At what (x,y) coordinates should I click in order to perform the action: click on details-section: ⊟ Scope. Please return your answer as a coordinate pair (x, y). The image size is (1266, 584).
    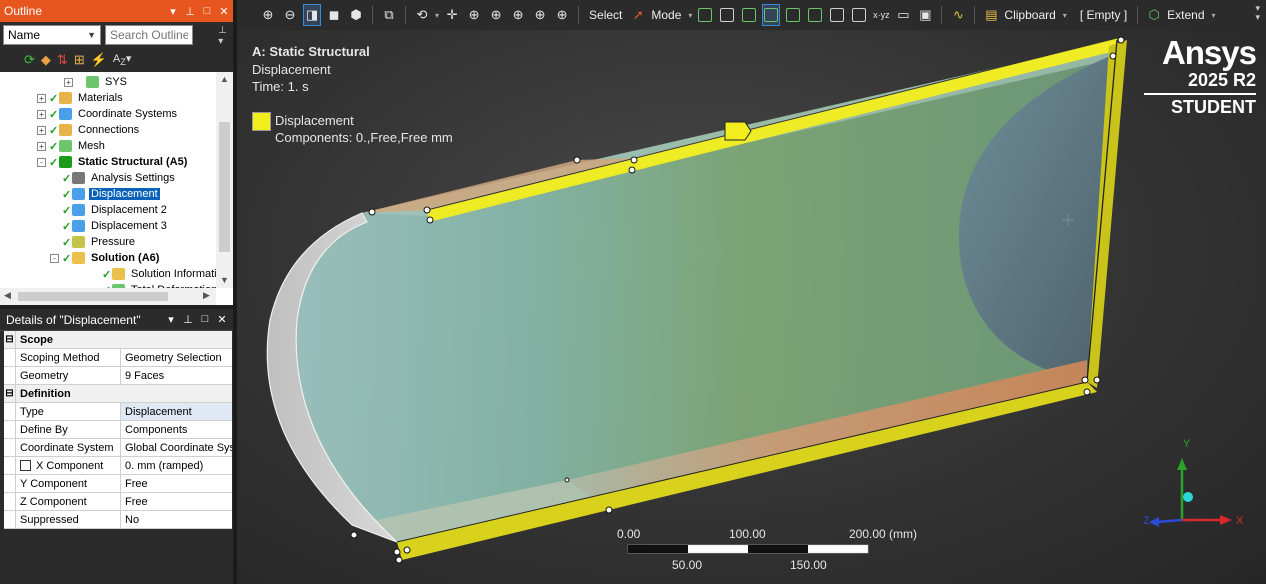
    Looking at the image, I should click on (118, 340).